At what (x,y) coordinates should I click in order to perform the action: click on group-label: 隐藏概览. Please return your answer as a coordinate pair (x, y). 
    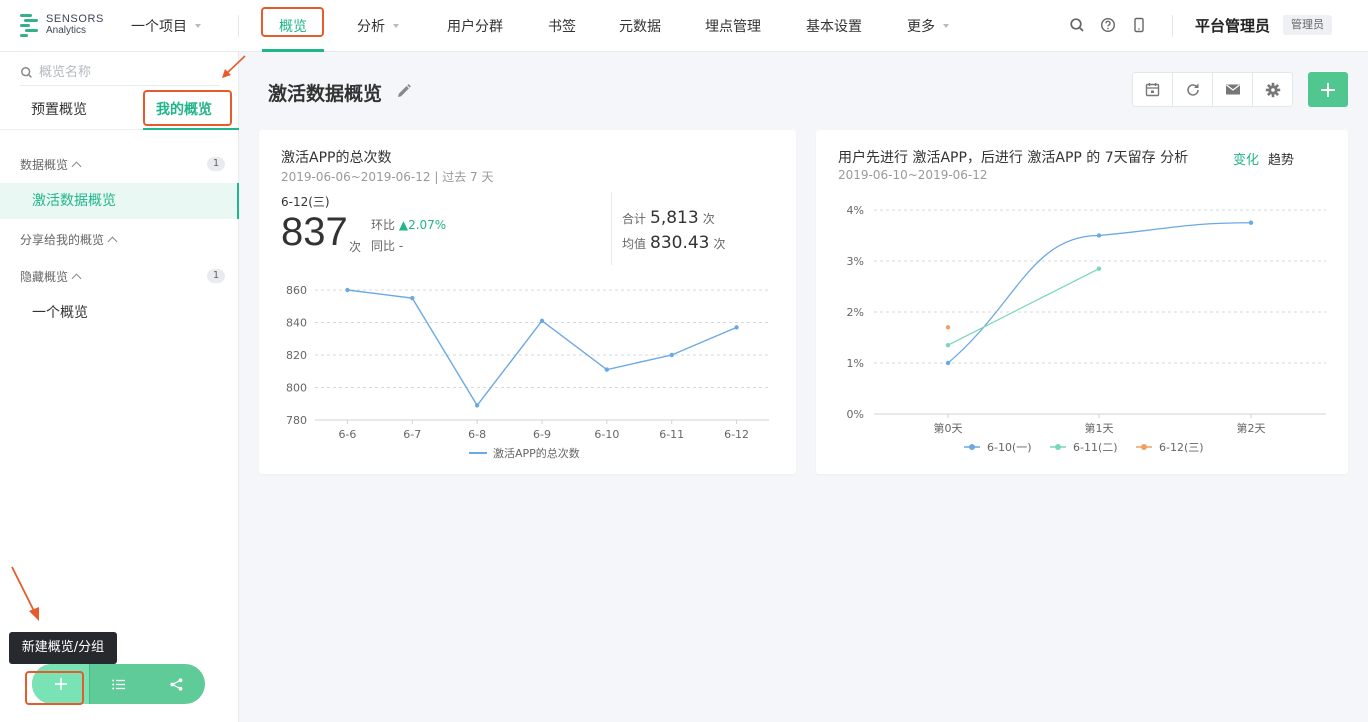
    Looking at the image, I should click on (44, 277).